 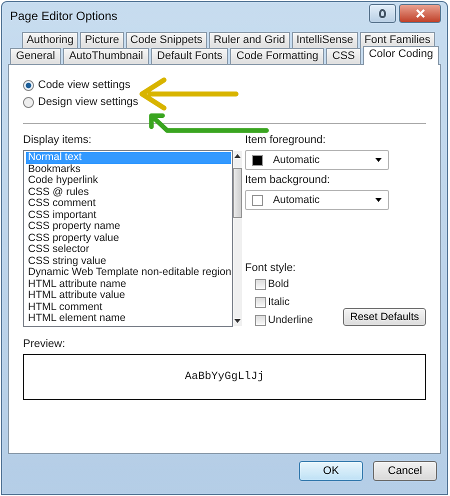 I want to click on foreground-label: Item foreground:, so click(x=286, y=140).